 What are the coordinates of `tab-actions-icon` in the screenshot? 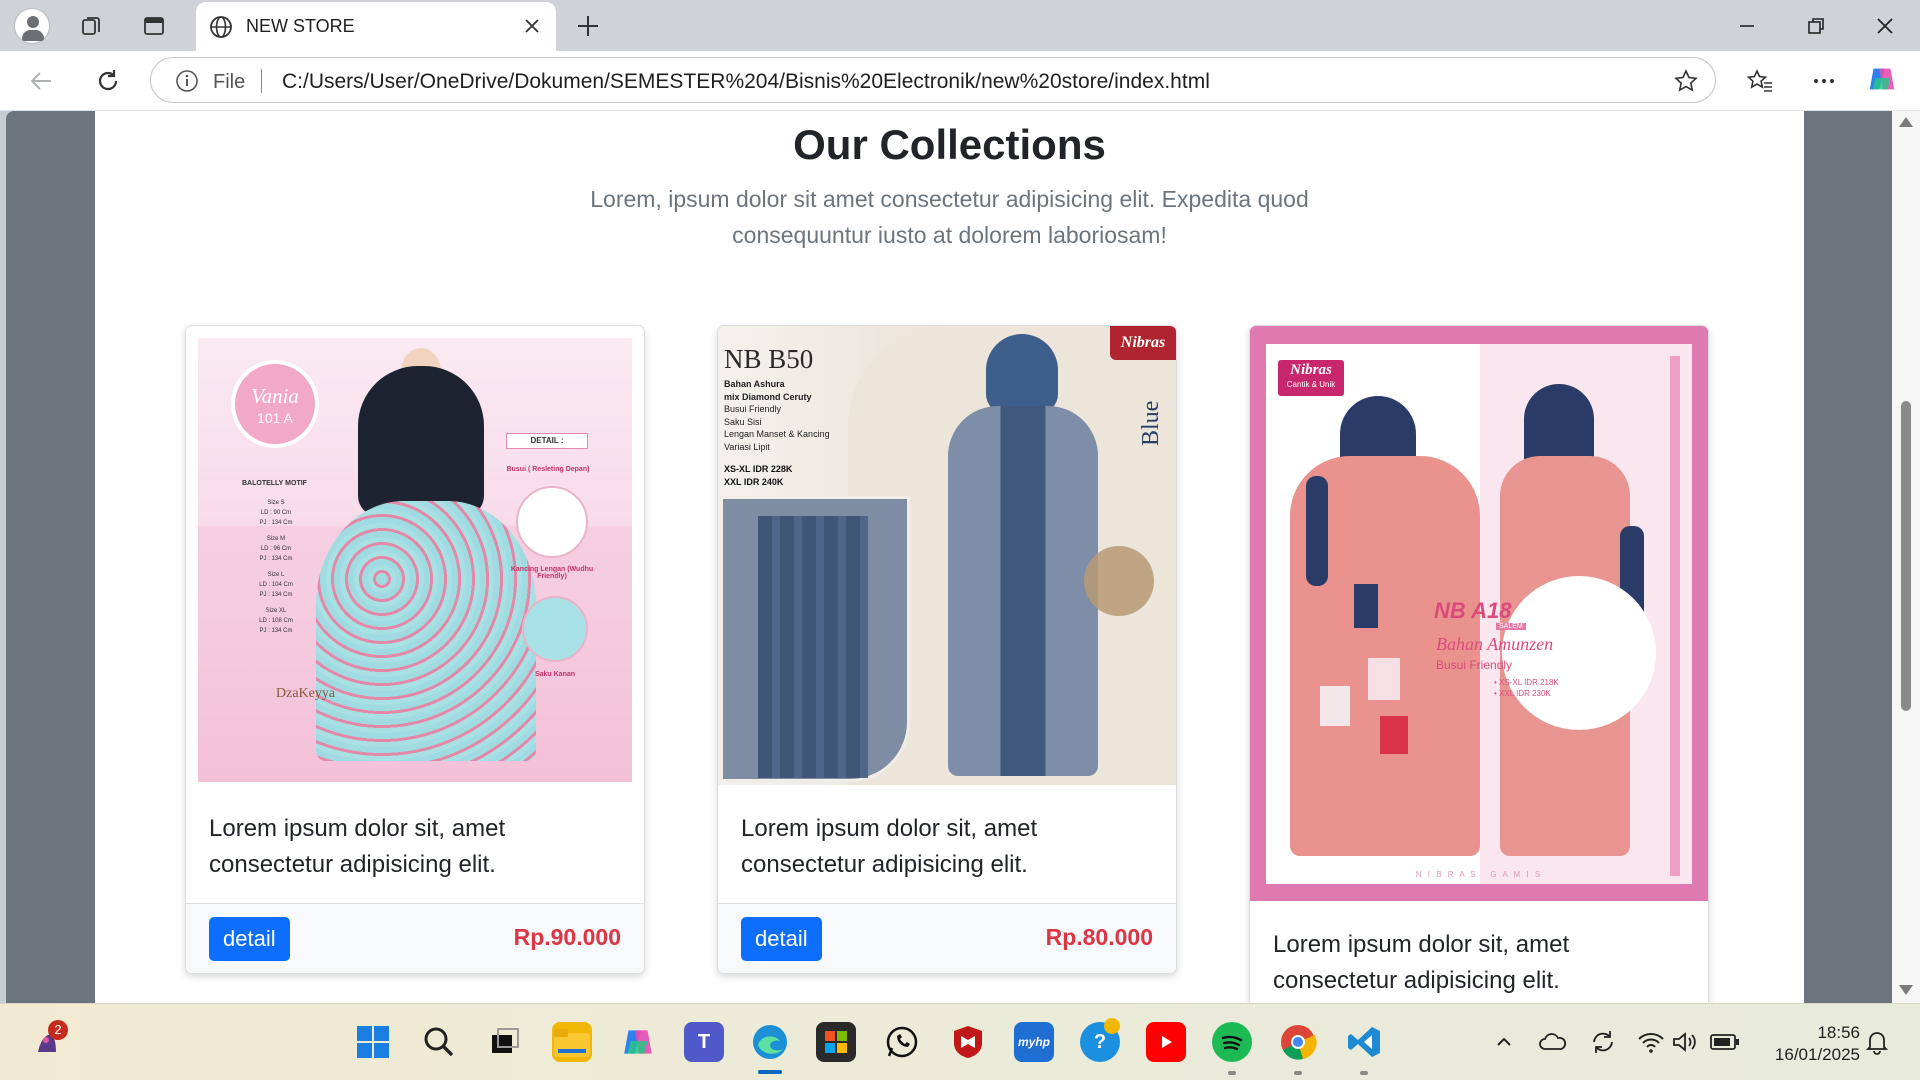 It's located at (154, 26).